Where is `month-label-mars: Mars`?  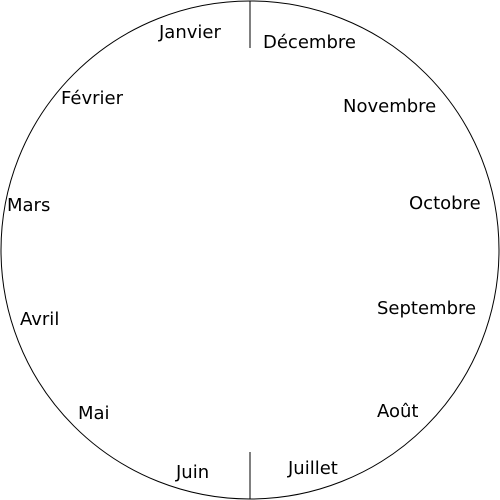 month-label-mars: Mars is located at coordinates (28, 205).